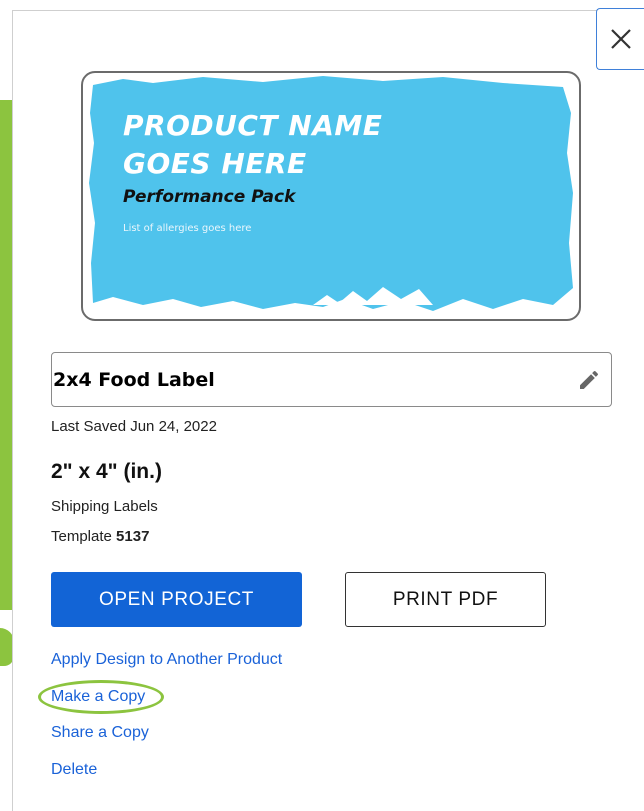  Describe the element at coordinates (166, 660) in the screenshot. I see `apply-design-link: Apply Design to Another Product` at that location.